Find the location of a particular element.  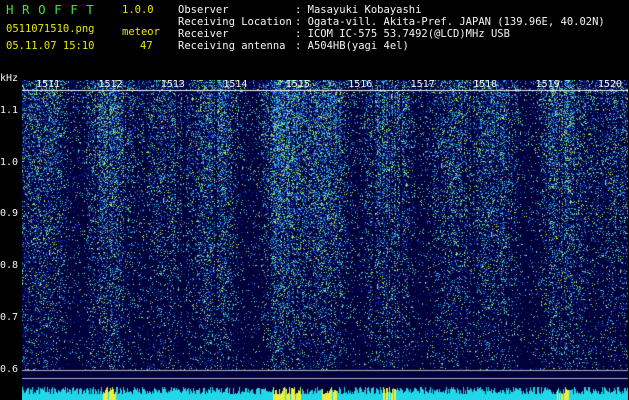

x-tick-label: 1516 is located at coordinates (360, 84).